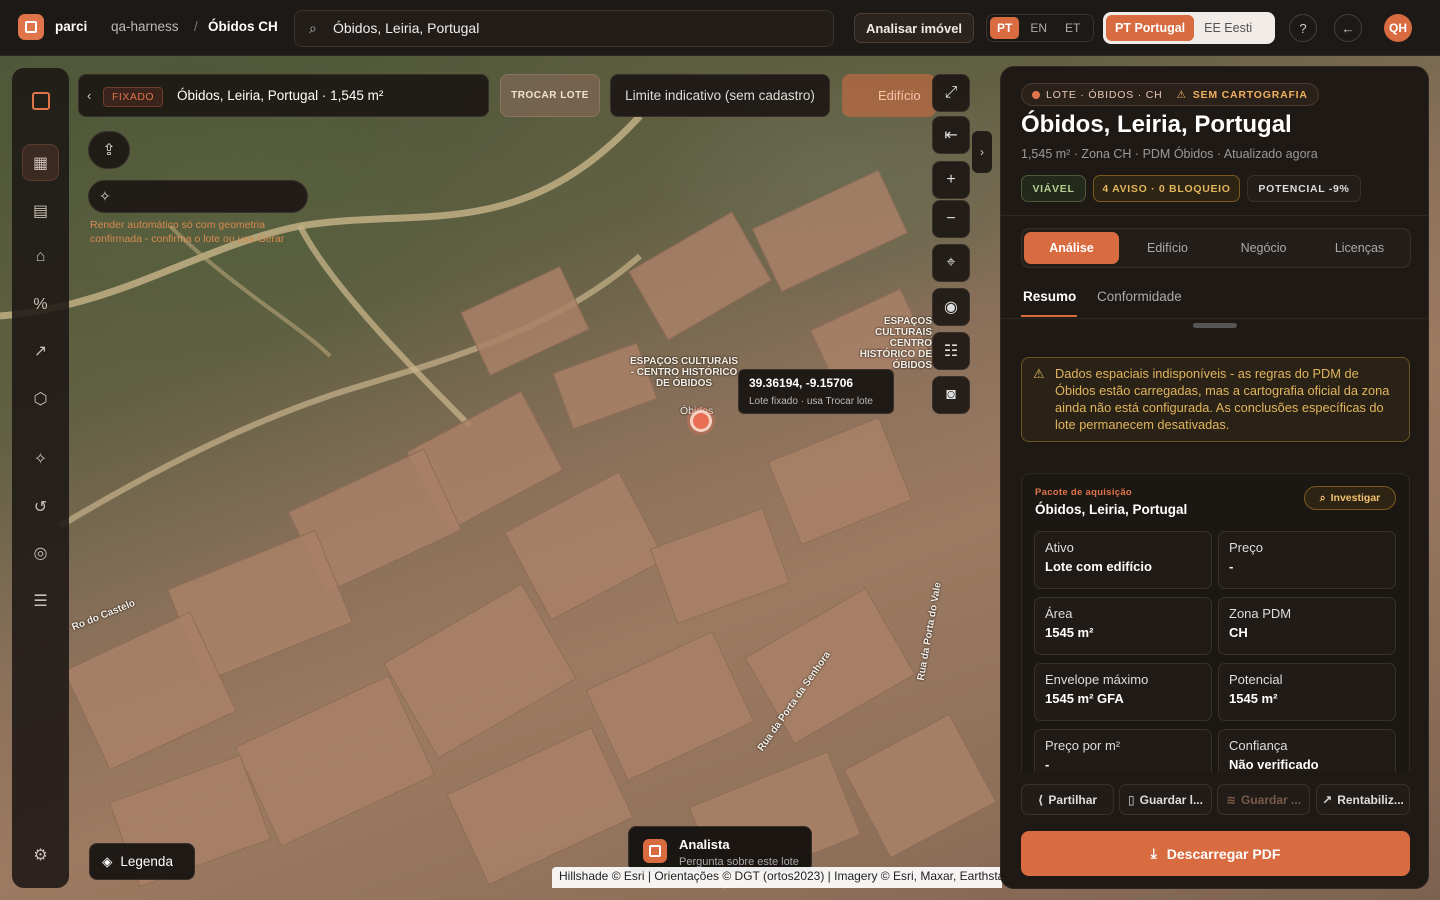 The image size is (1440, 900). Describe the element at coordinates (801, 383) in the screenshot. I see `coordinates-value: 39.36194, -9.15706` at that location.